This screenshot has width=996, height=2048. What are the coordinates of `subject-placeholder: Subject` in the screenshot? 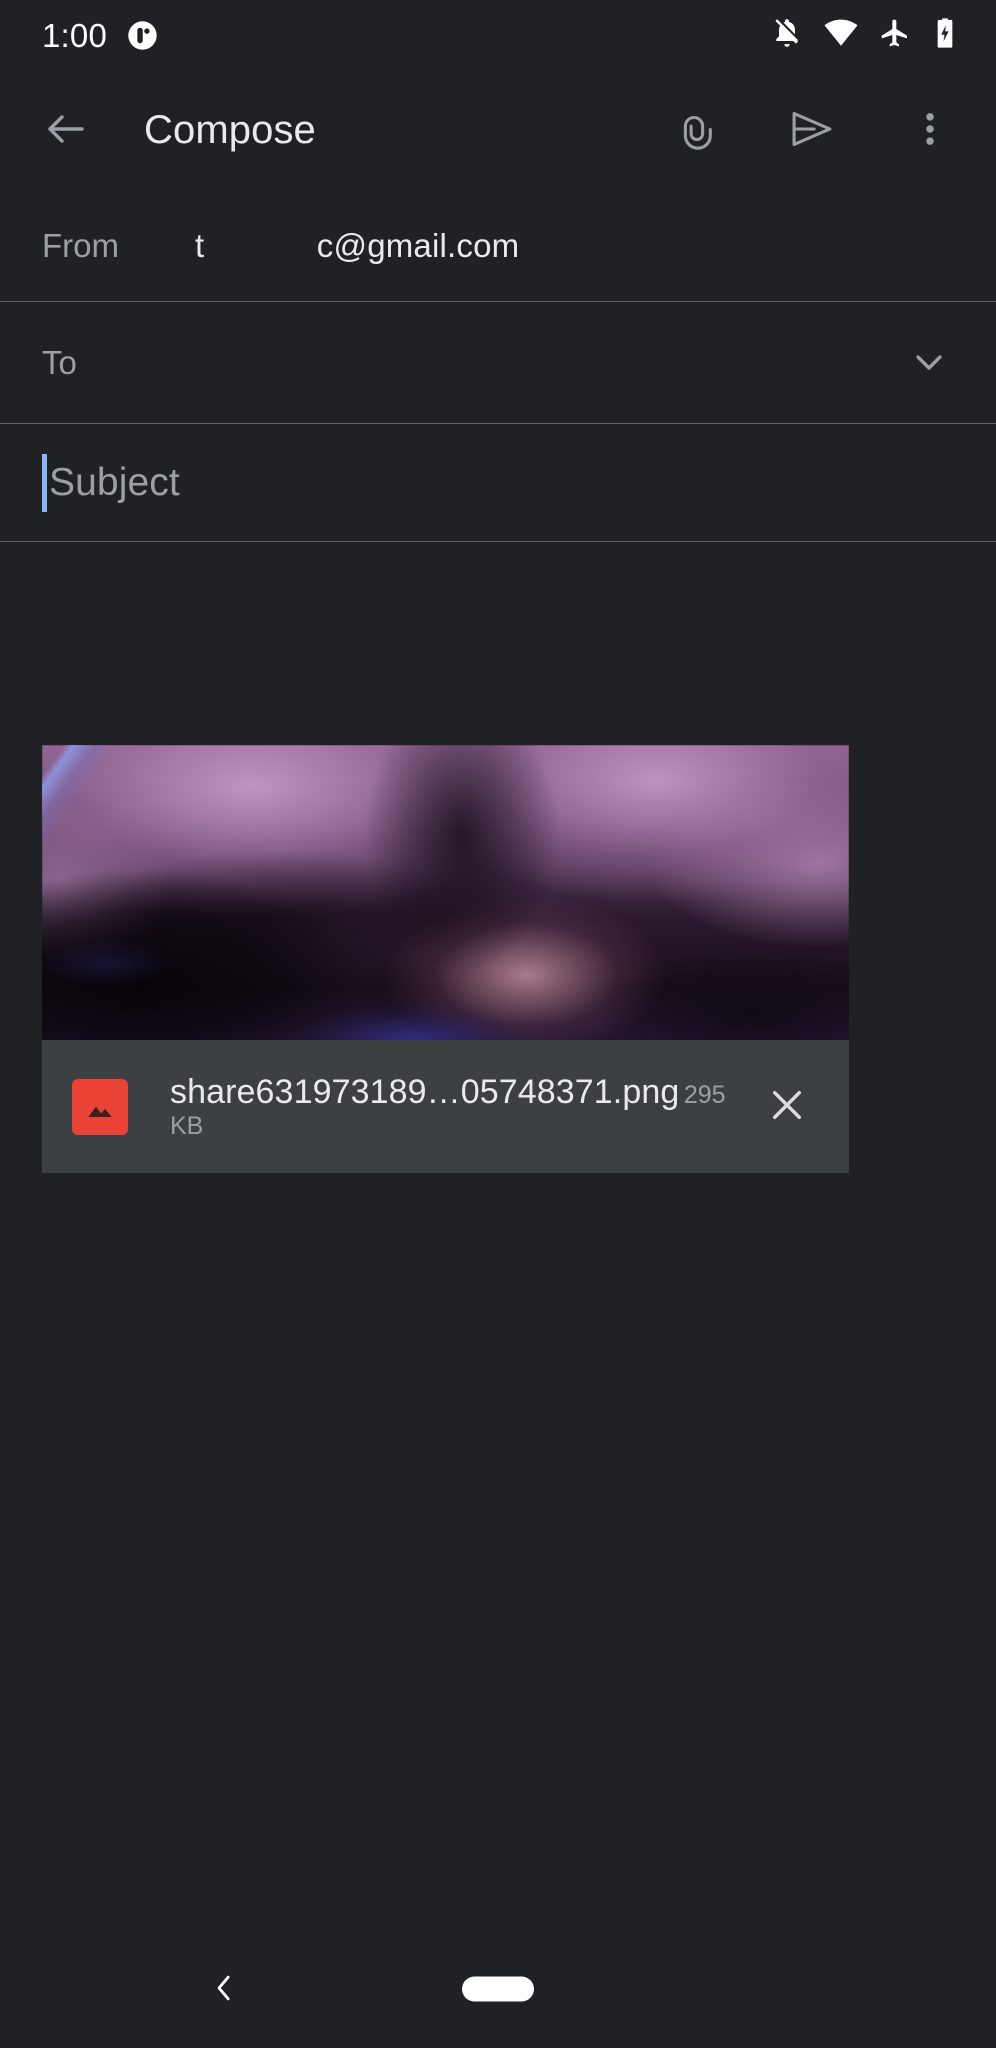 It's located at (114, 482).